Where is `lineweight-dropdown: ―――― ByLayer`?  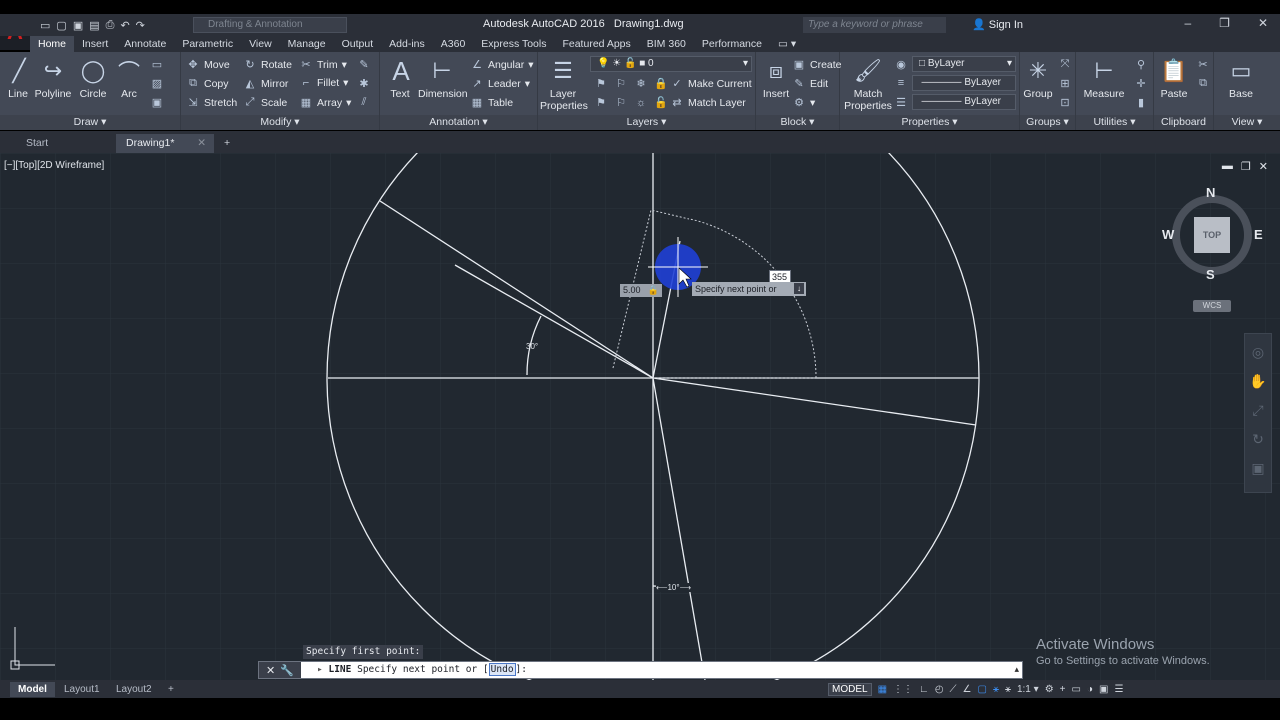 lineweight-dropdown: ―――― ByLayer is located at coordinates (964, 102).